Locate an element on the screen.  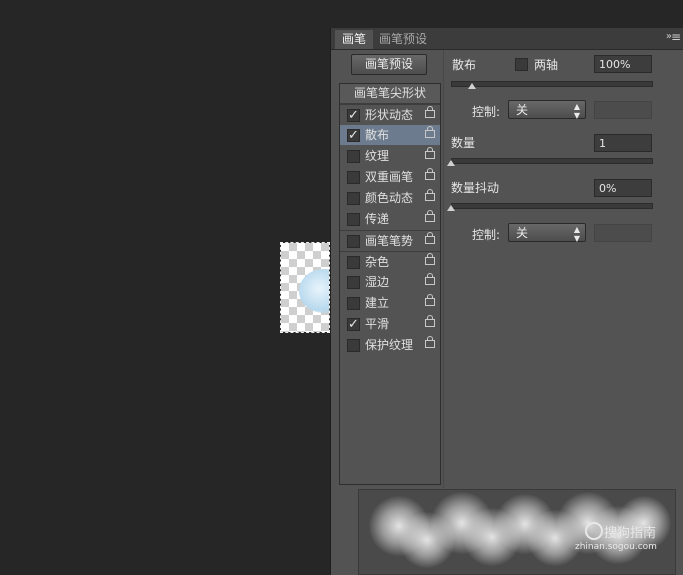
count-value-field: 1 is located at coordinates (623, 143).